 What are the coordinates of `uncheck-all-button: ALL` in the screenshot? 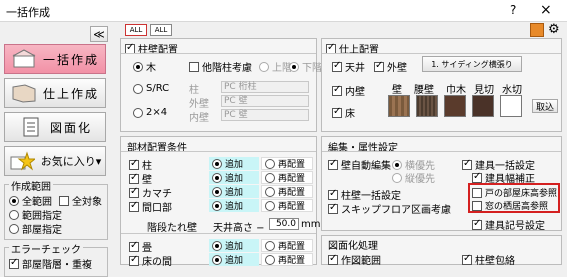 It's located at (161, 30).